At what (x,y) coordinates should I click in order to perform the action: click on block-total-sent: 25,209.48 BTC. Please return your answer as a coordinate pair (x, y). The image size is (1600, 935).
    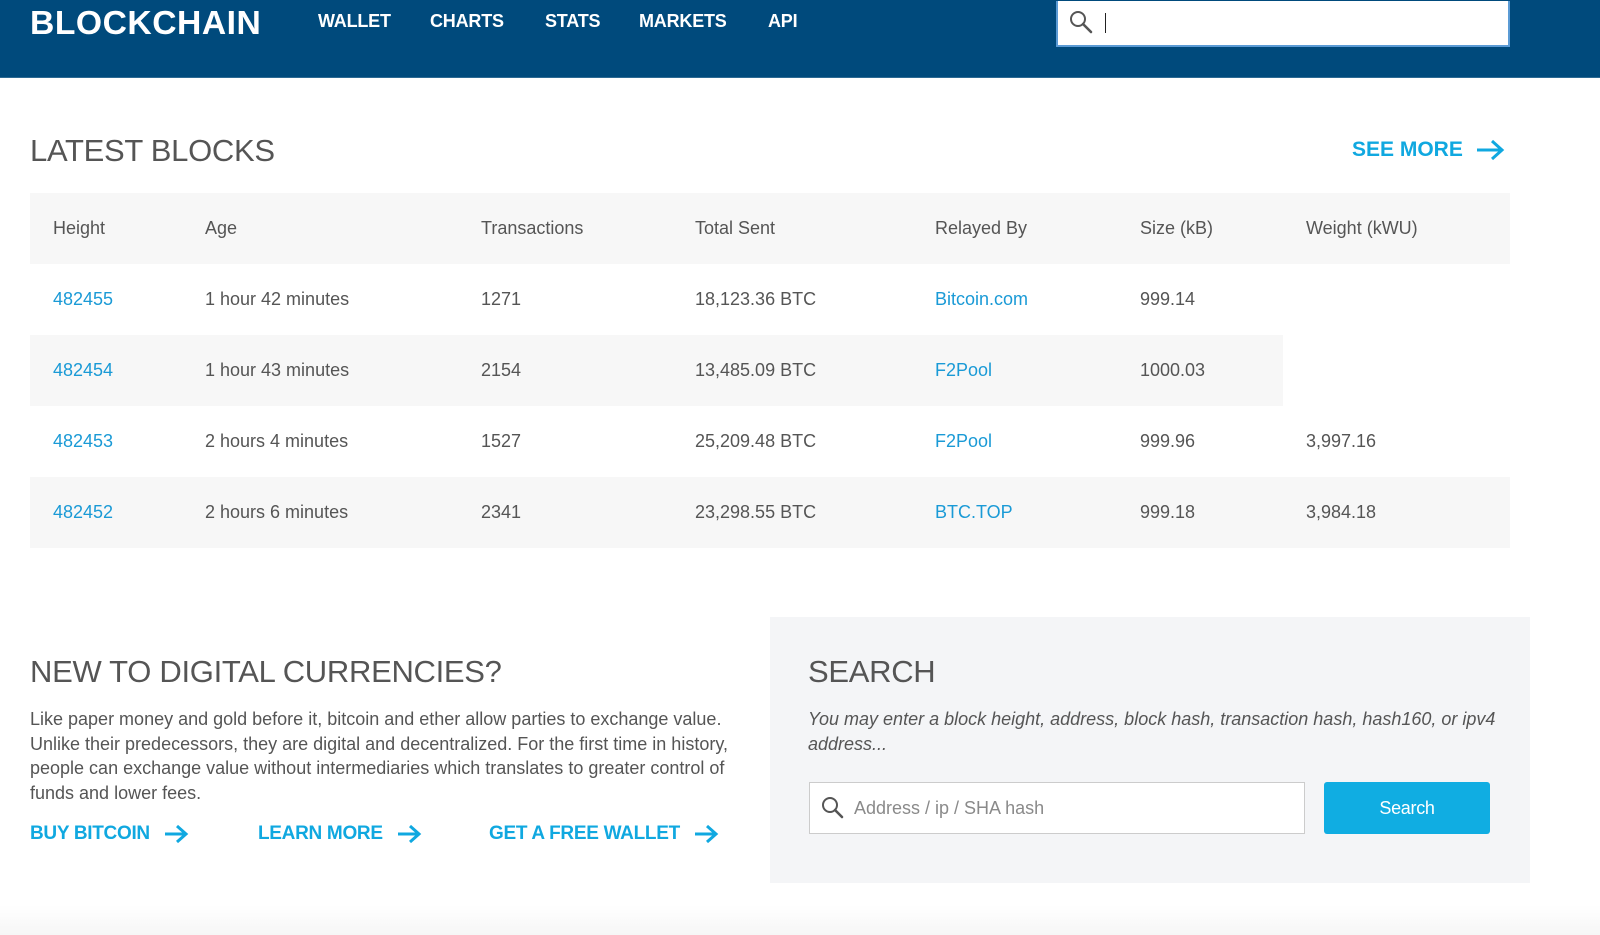
    Looking at the image, I should click on (756, 441).